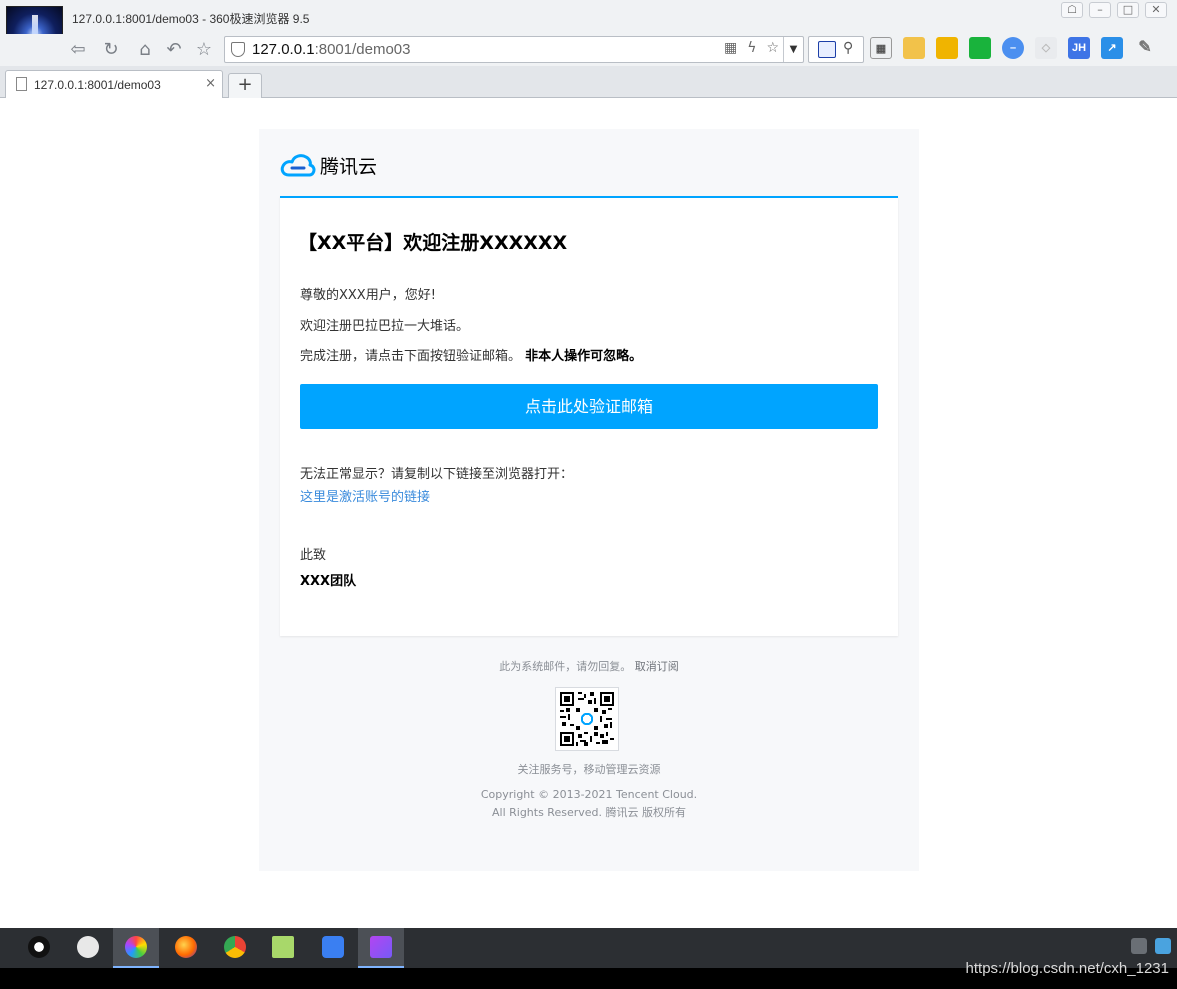 Image resolution: width=1177 pixels, height=989 pixels. Describe the element at coordinates (848, 48) in the screenshot. I see `search-icon: ⚲` at that location.